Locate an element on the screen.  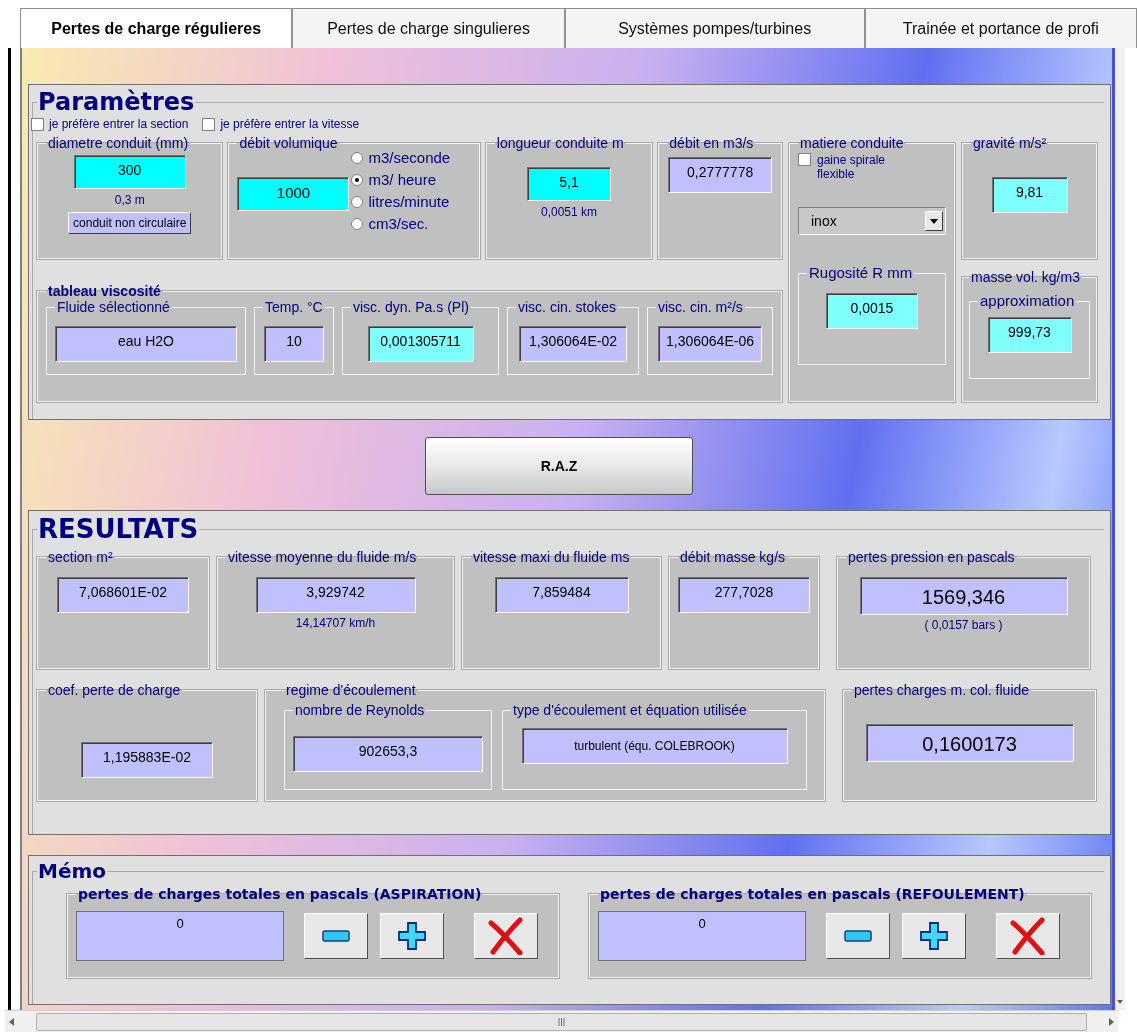
checkbox-label: gaine spirale flexible is located at coordinates (852, 167).